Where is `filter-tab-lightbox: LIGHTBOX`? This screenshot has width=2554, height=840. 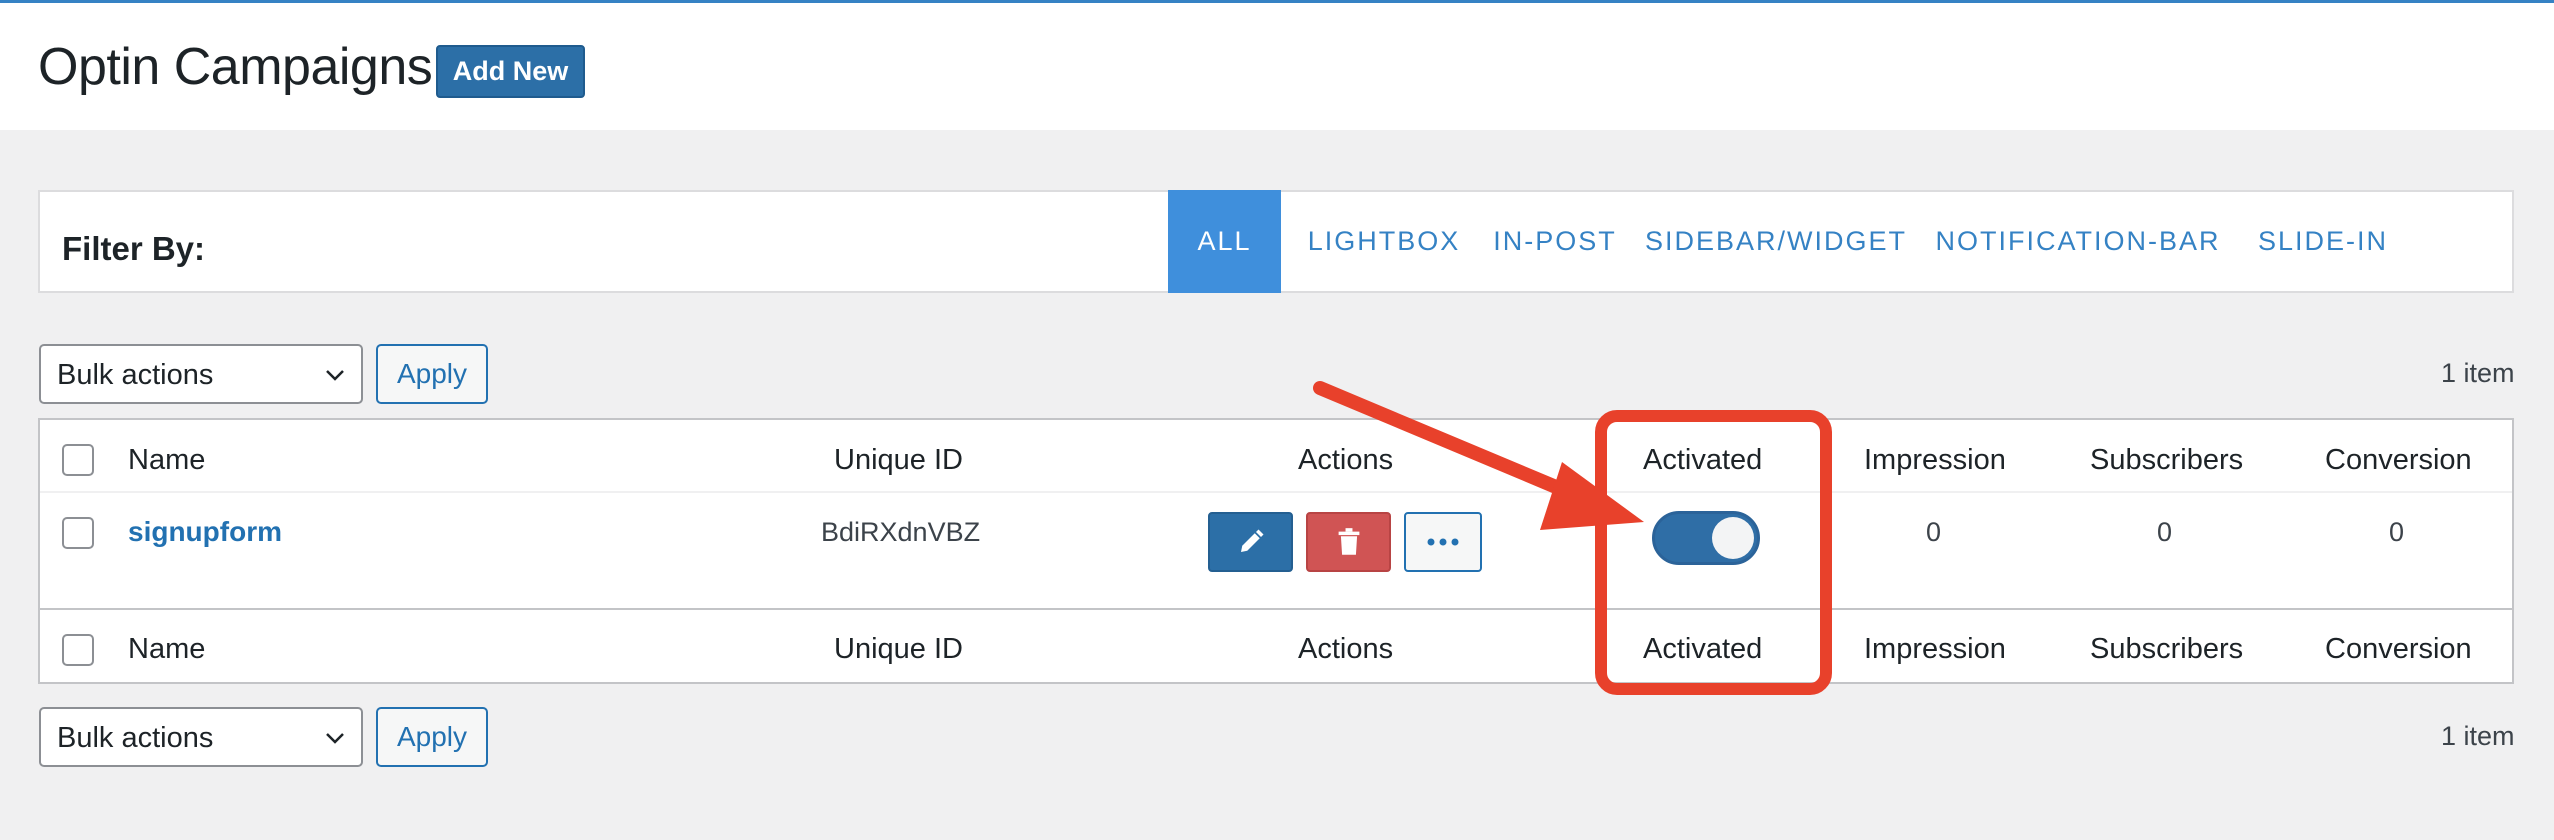
filter-tab-lightbox: LIGHTBOX is located at coordinates (1384, 241).